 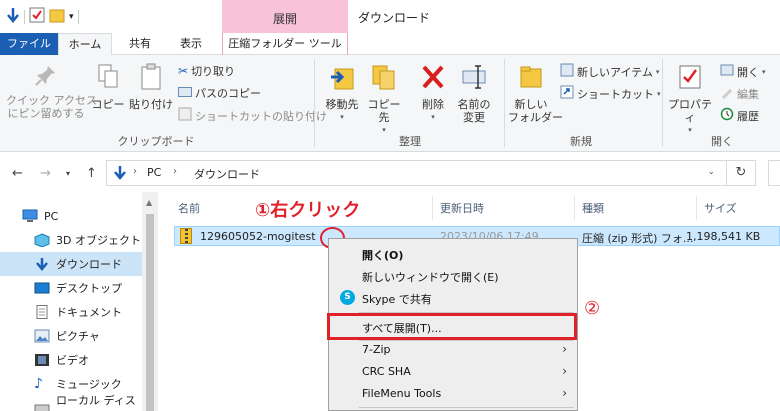 I want to click on properties-check-icon, so click(x=37, y=16).